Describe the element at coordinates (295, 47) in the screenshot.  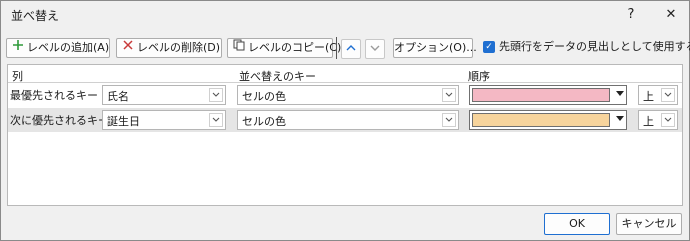
I see `copy-level-label: レベルのコピー(C)` at that location.